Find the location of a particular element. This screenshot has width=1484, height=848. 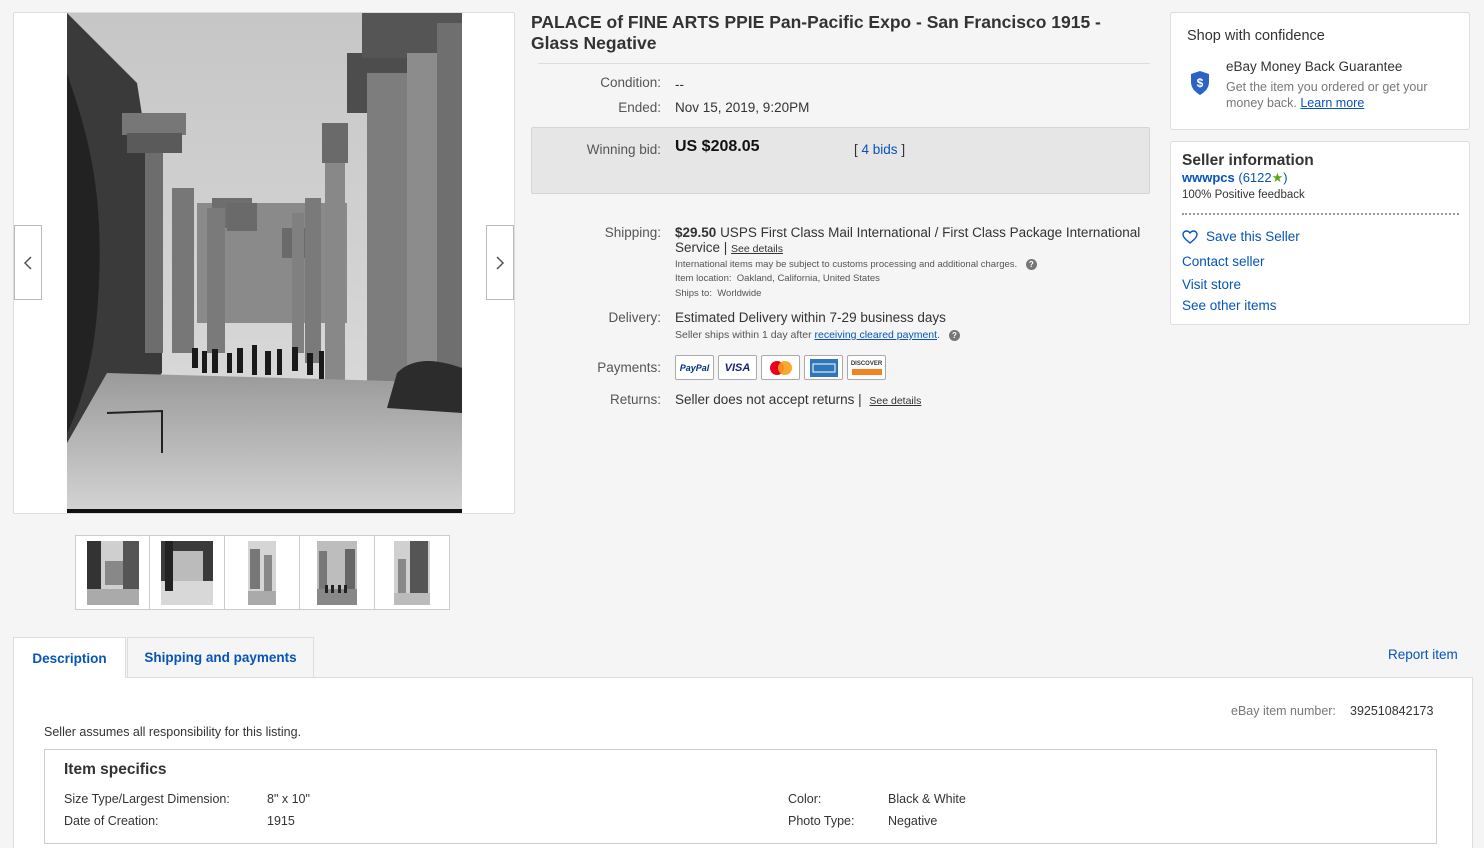

report-item-link: Report item is located at coordinates (1423, 654).